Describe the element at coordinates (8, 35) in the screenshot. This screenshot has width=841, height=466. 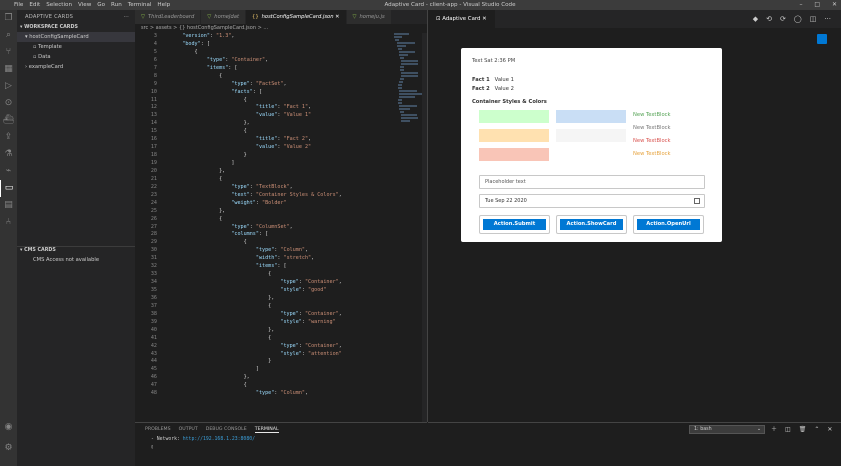
I see `search-icon: ⌕` at that location.